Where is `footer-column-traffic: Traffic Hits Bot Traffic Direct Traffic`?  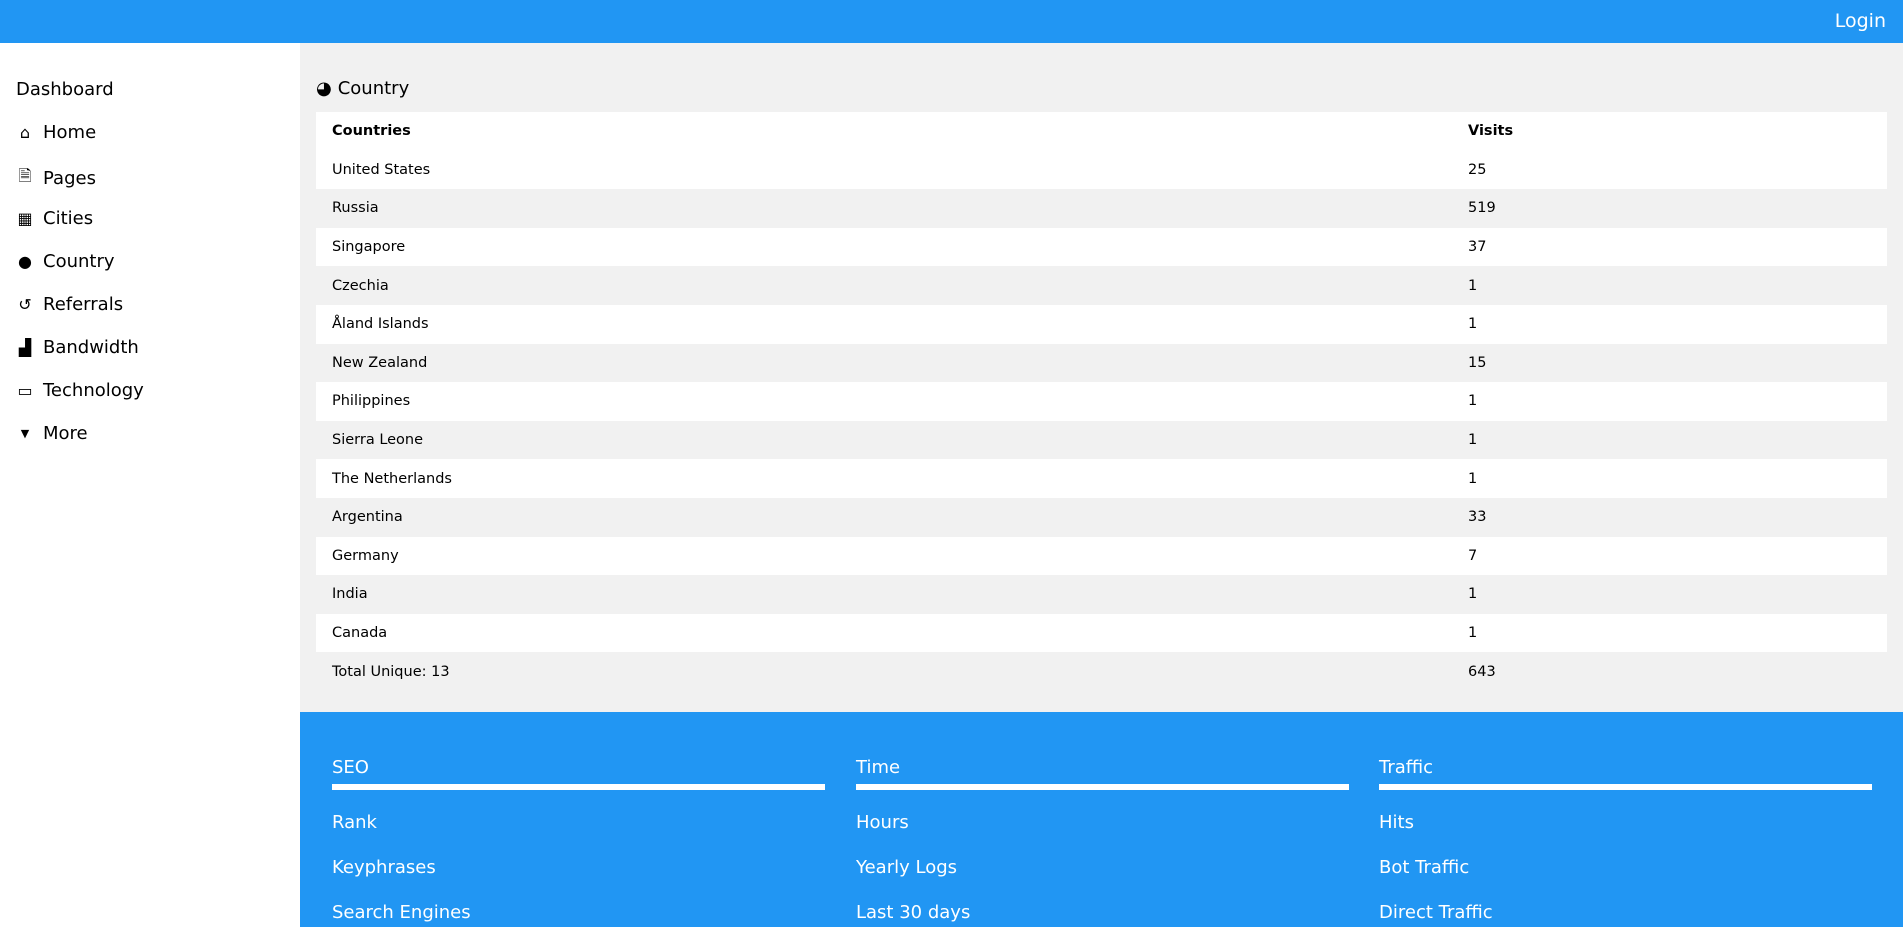
footer-column-traffic: Traffic Hits Bot Traffic Direct Traffic is located at coordinates (1625, 841).